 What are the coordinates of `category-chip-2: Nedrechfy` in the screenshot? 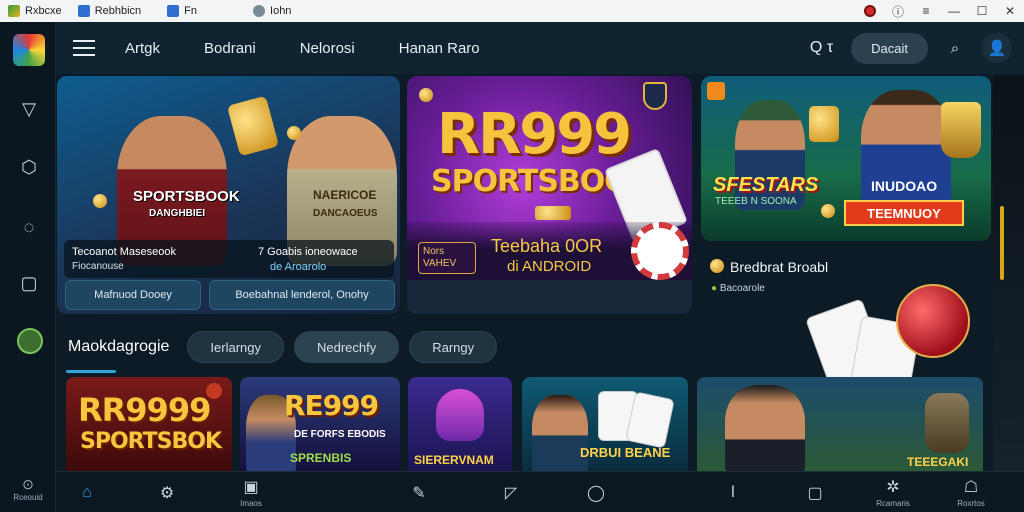 It's located at (346, 347).